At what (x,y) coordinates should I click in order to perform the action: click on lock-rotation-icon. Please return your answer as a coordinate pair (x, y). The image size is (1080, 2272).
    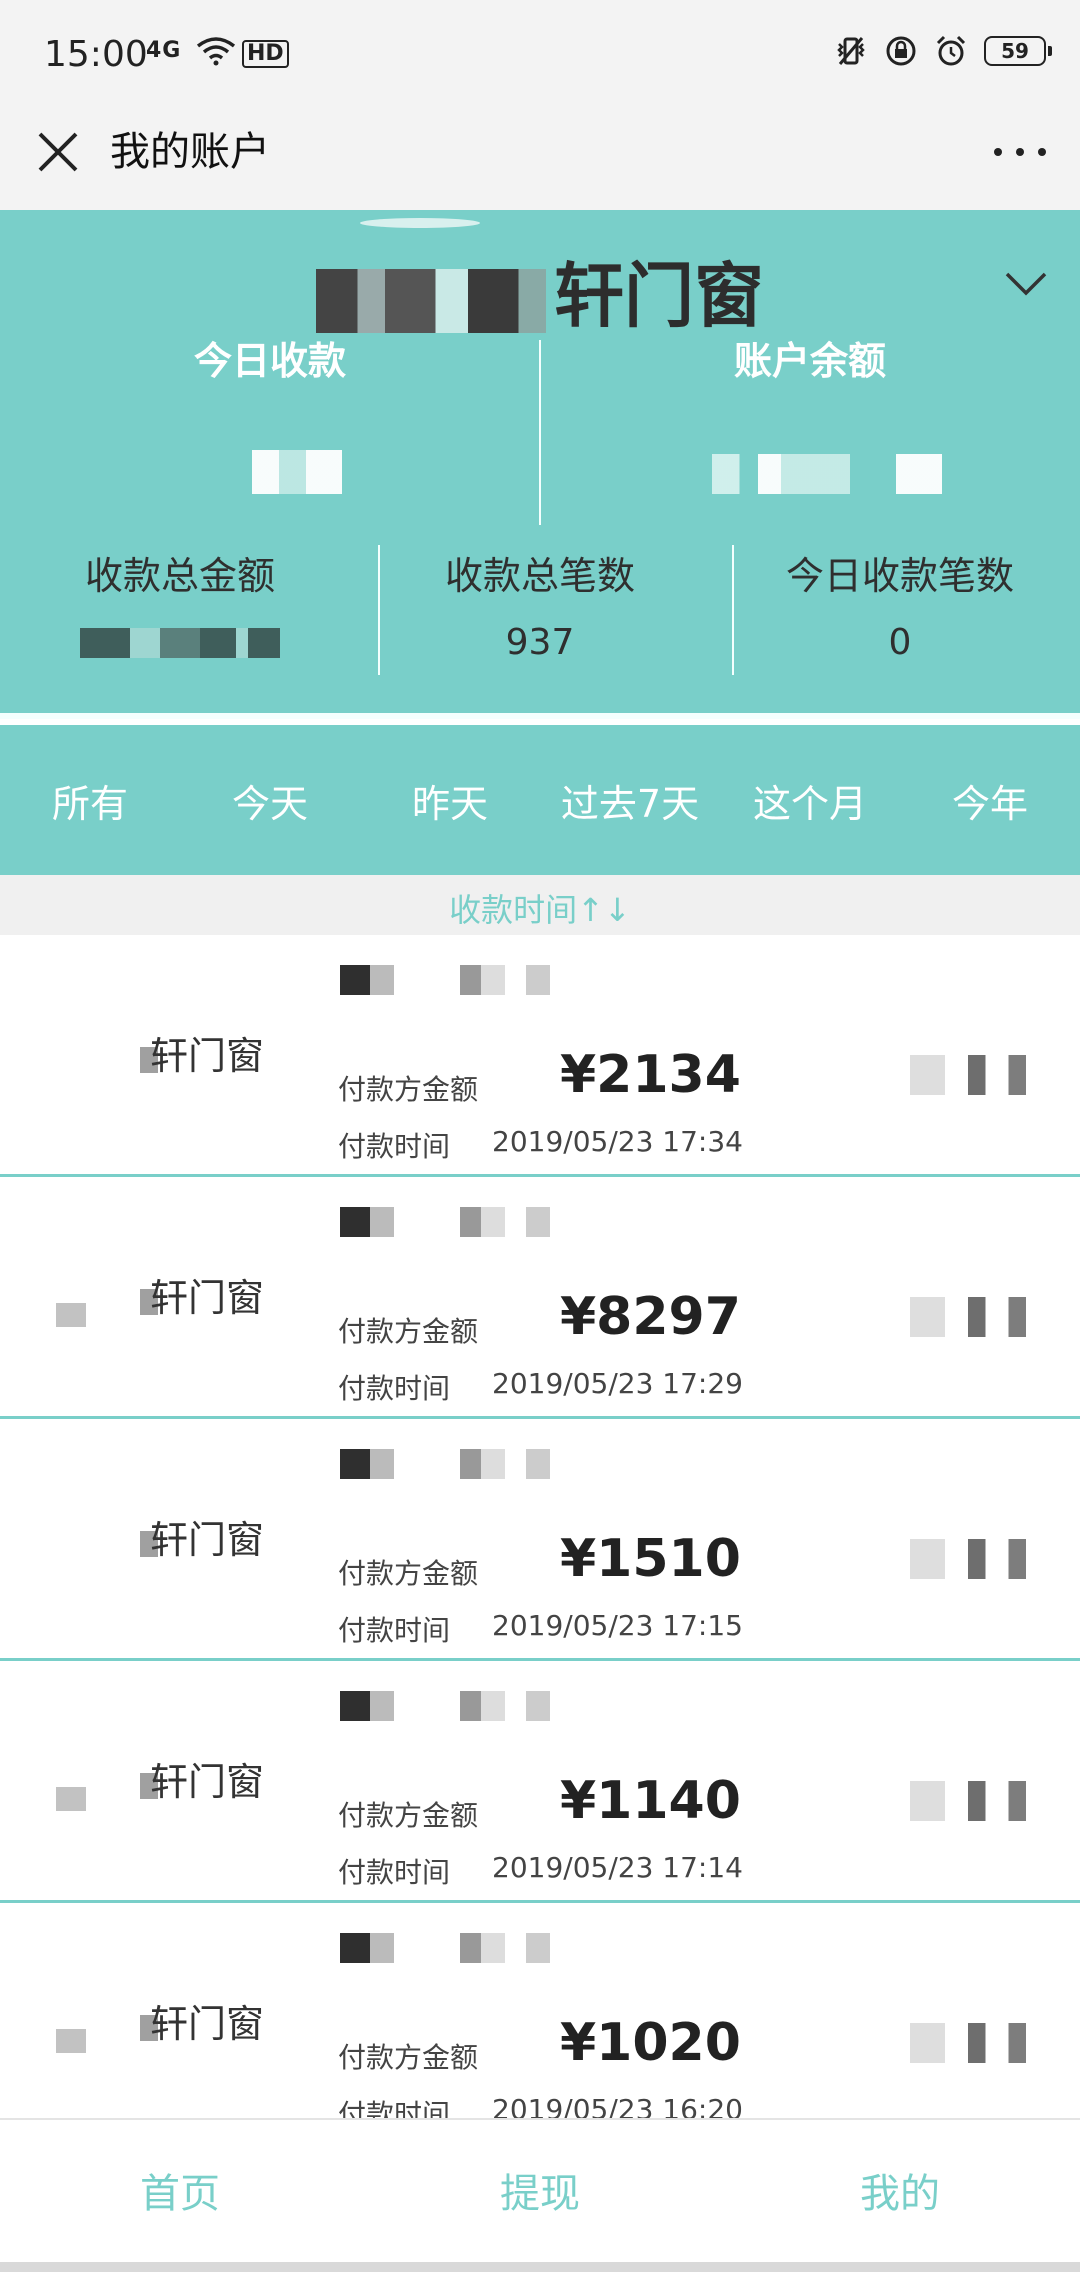
    Looking at the image, I should click on (901, 51).